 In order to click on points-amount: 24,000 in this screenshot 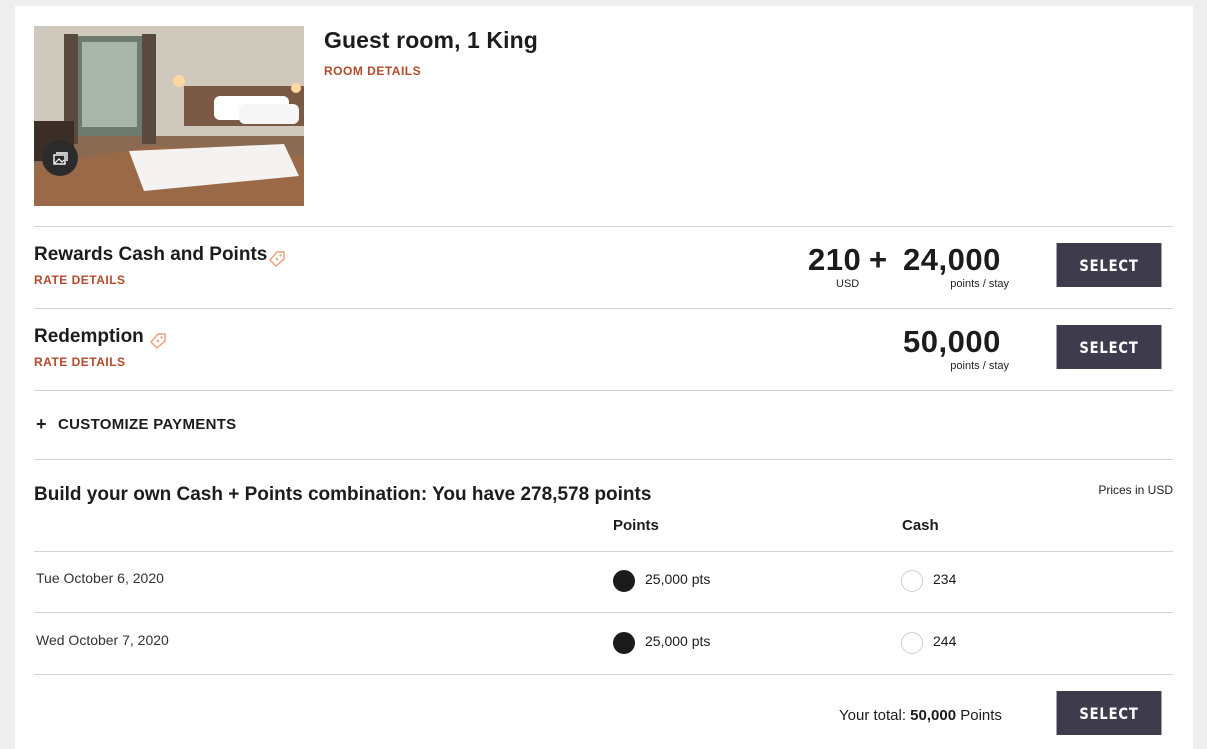, I will do `click(952, 259)`.